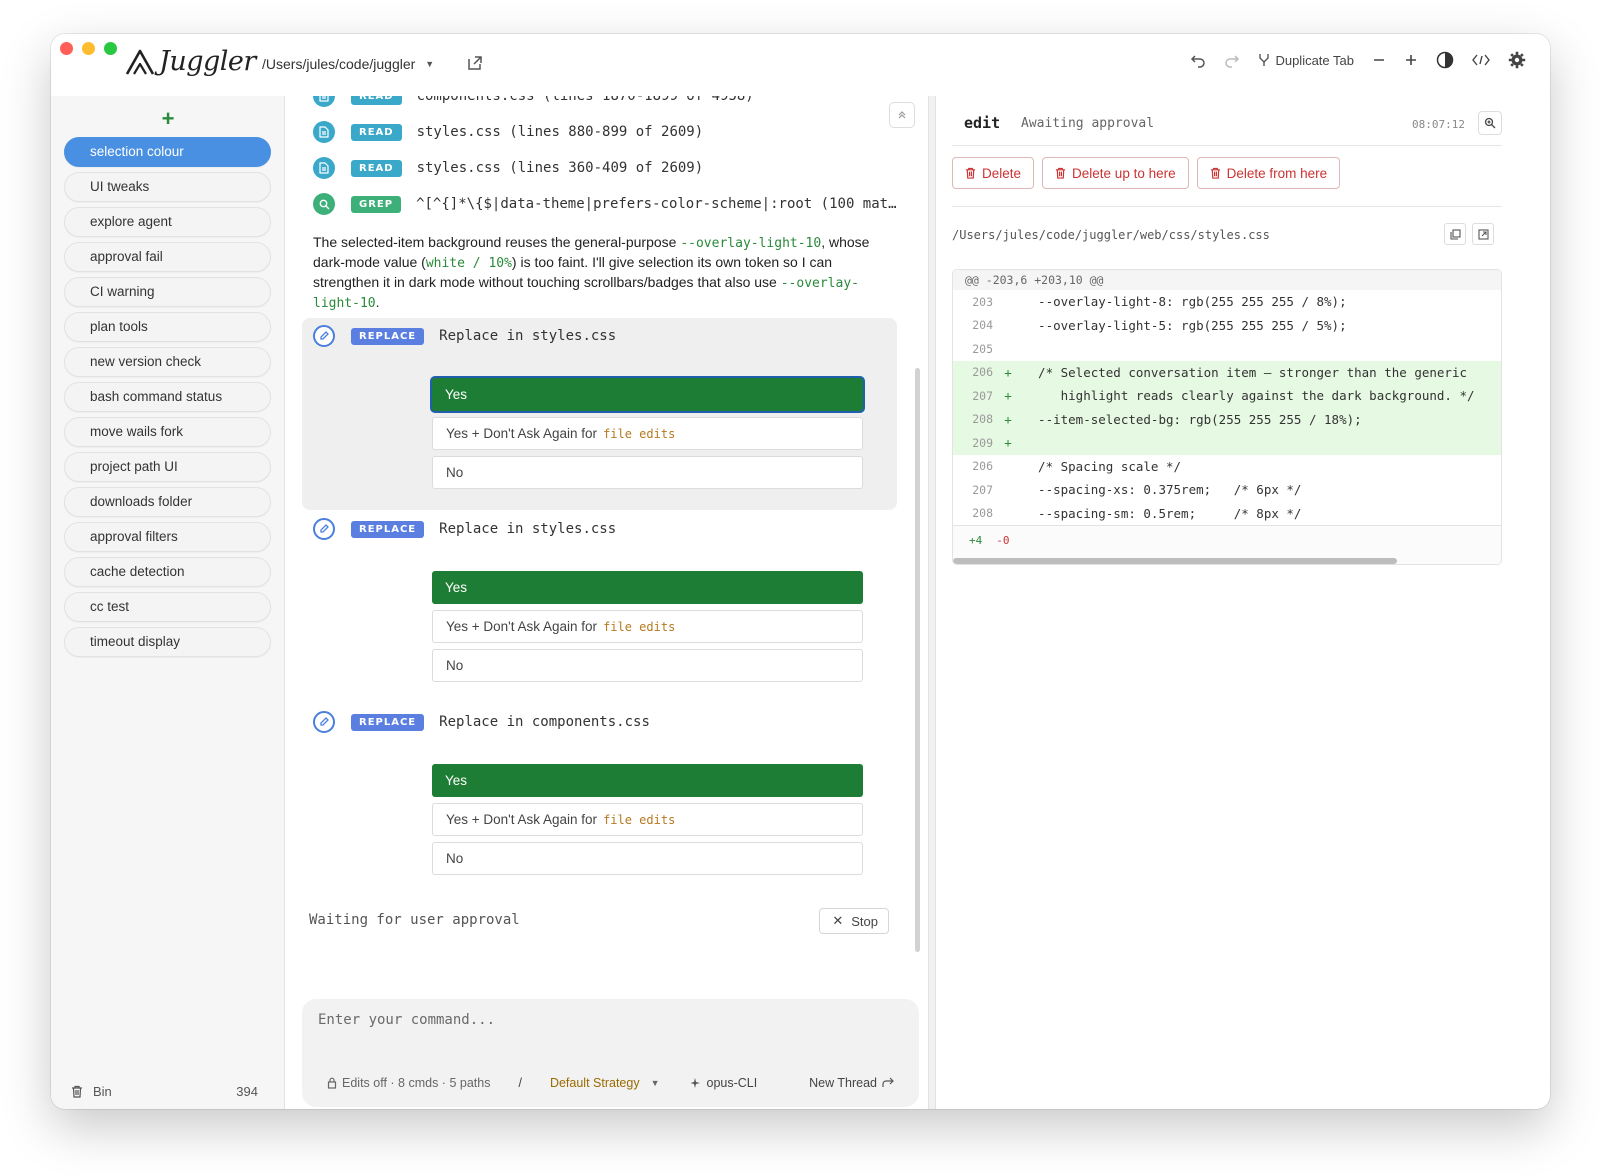 This screenshot has height=1175, width=1600. What do you see at coordinates (167, 292) in the screenshot?
I see `thread-item-ci-warning: CI warning` at bounding box center [167, 292].